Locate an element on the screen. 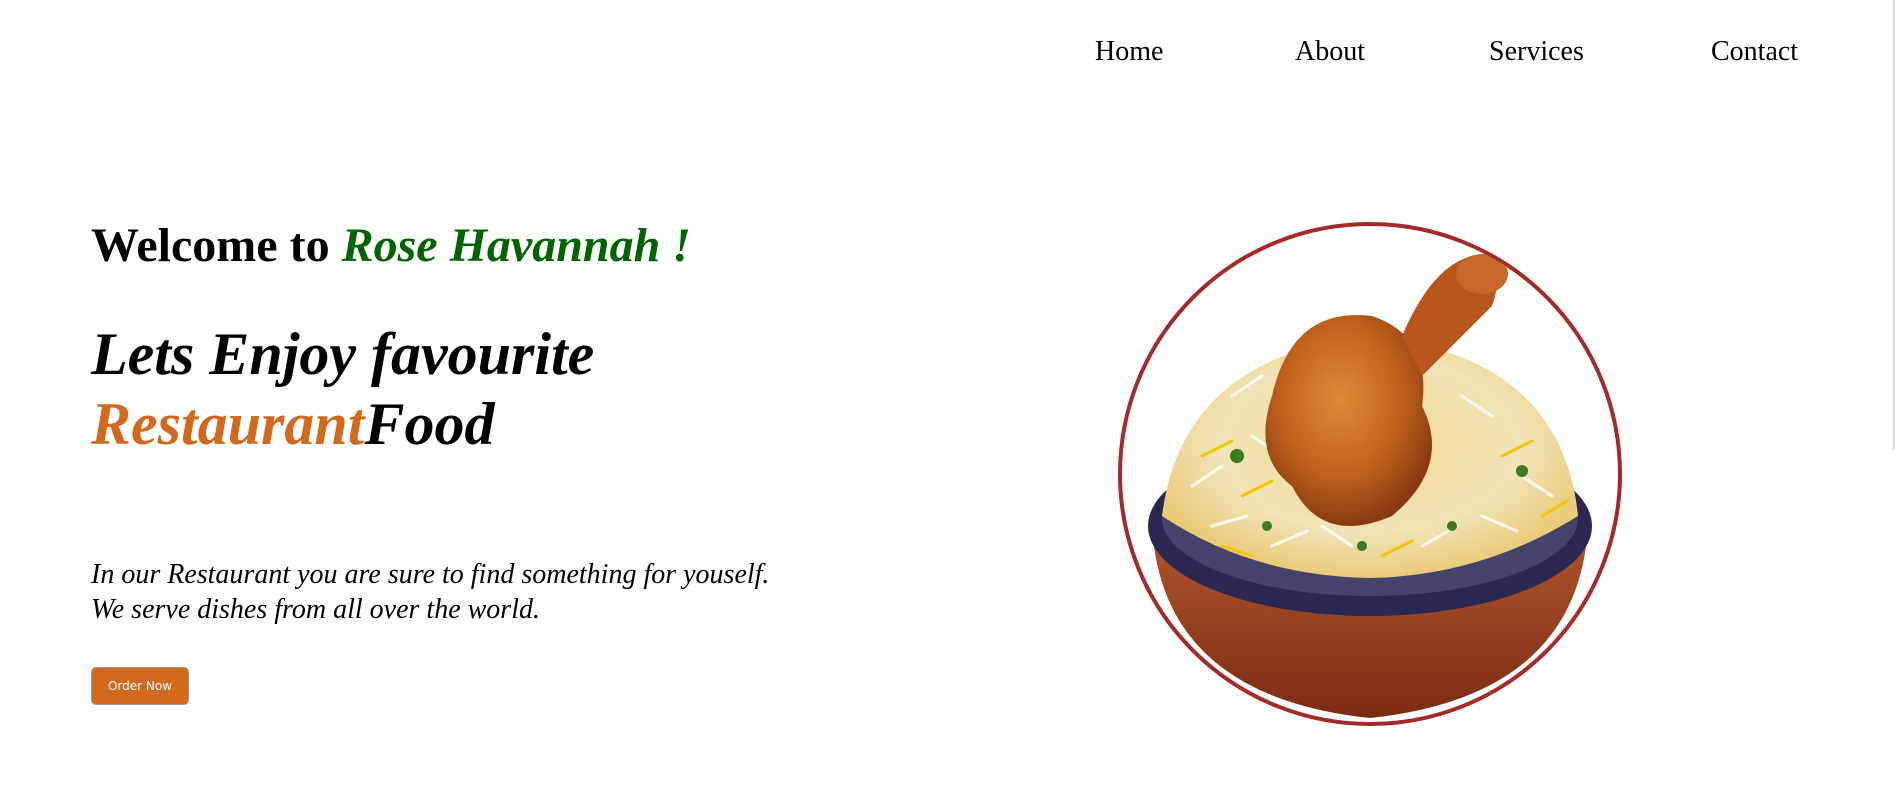  order-now-button: Order Now is located at coordinates (140, 685).